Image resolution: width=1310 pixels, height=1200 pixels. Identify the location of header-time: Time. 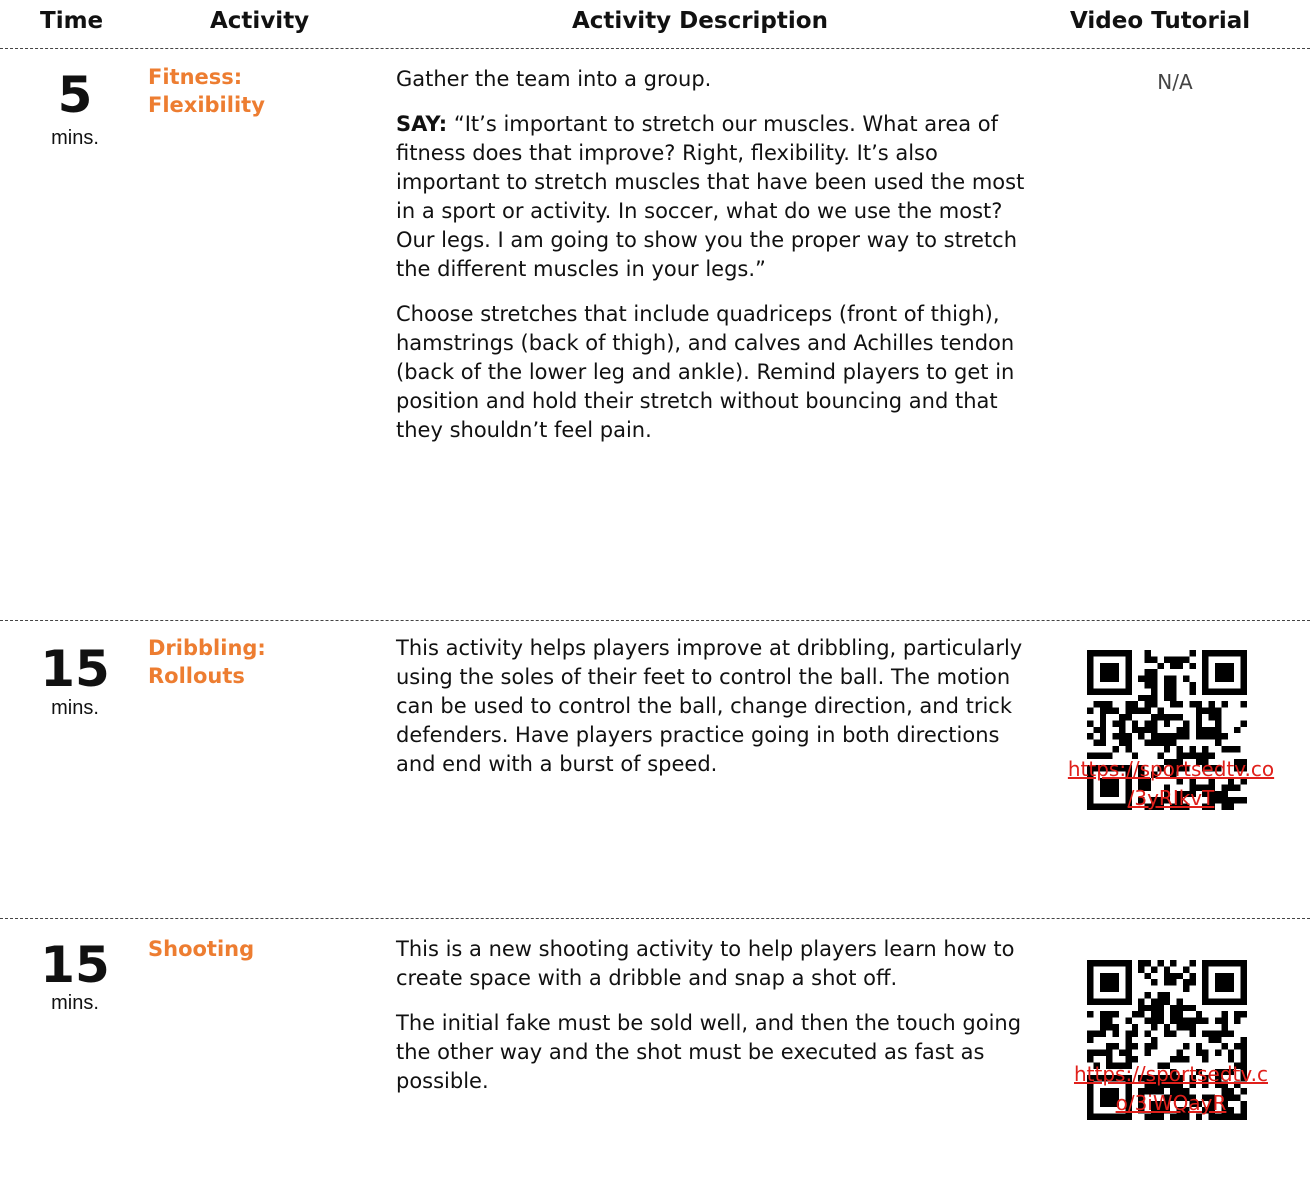
(72, 21).